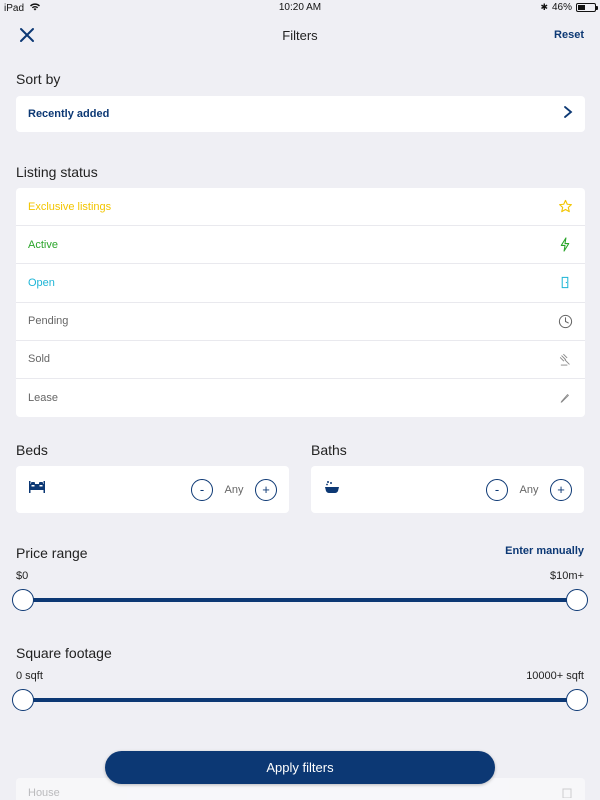 This screenshot has width=600, height=800. What do you see at coordinates (565, 283) in the screenshot?
I see `door-icon` at bounding box center [565, 283].